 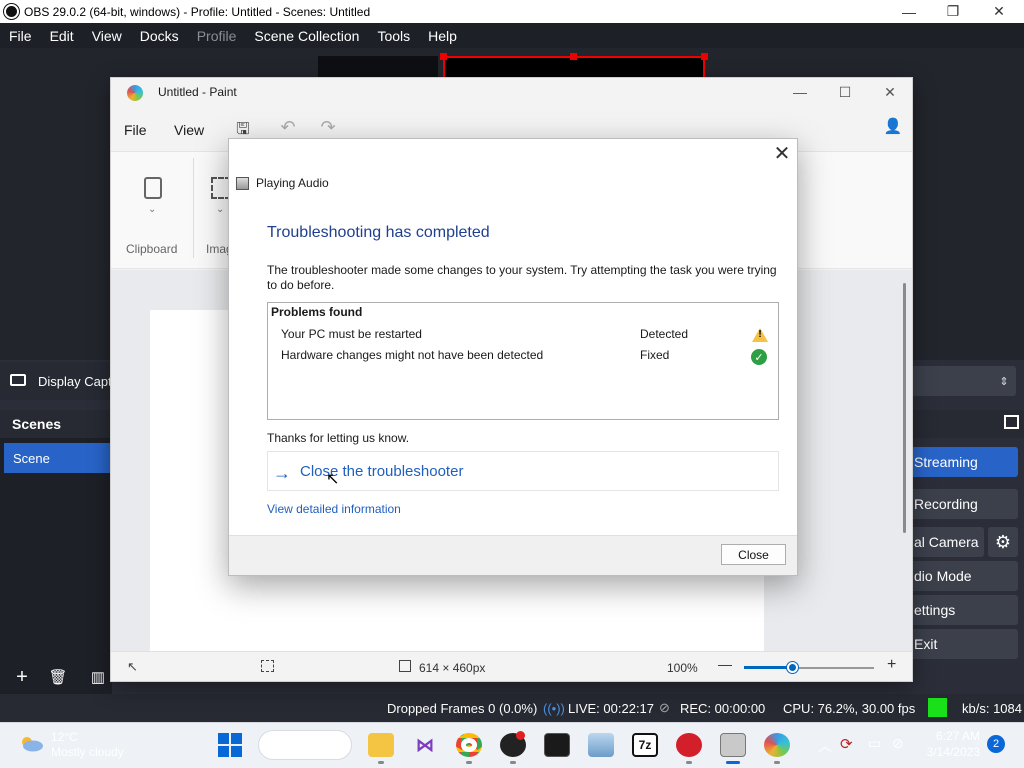 I want to click on scenes-dock-header: Scenes, so click(x=56, y=424).